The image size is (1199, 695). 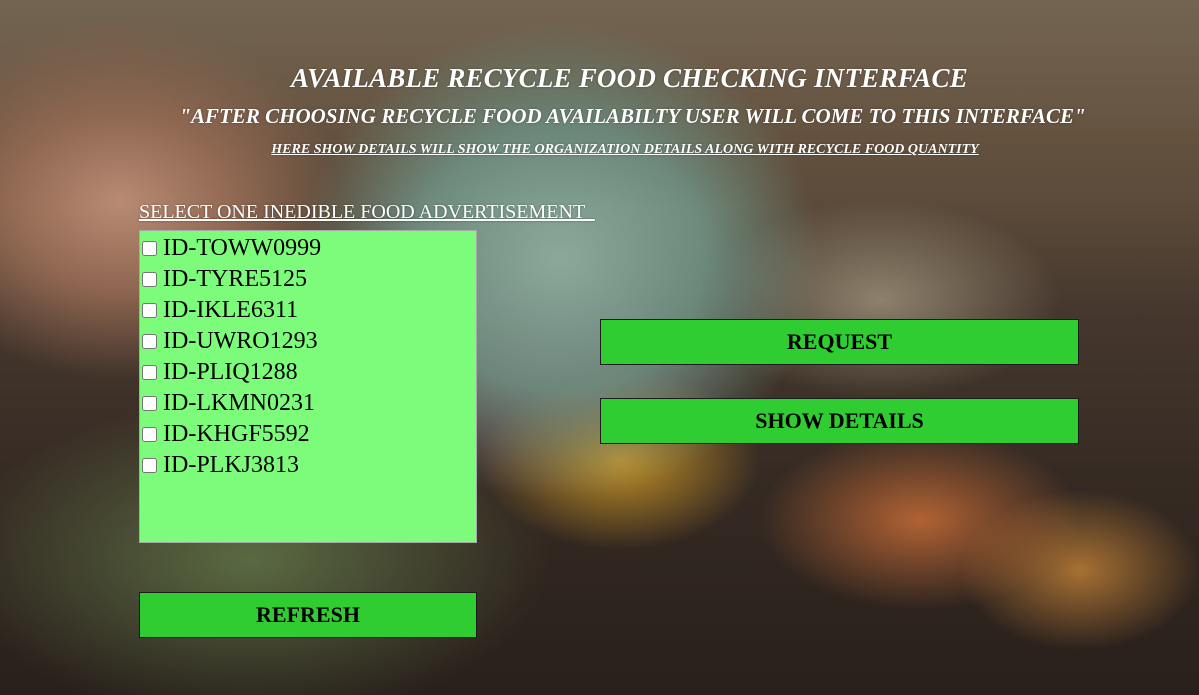 I want to click on list-item-label: ID-IKLE6311, so click(x=231, y=310).